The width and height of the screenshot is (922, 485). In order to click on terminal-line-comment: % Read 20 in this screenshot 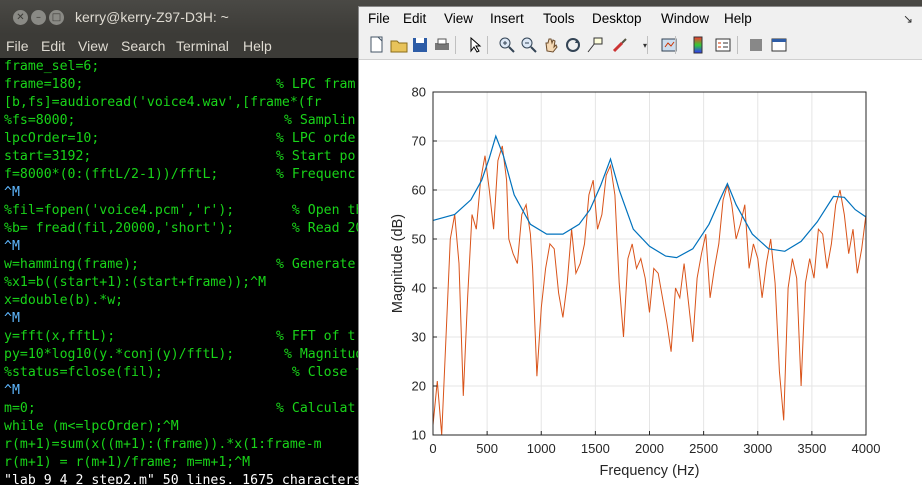, I will do `click(320, 228)`.